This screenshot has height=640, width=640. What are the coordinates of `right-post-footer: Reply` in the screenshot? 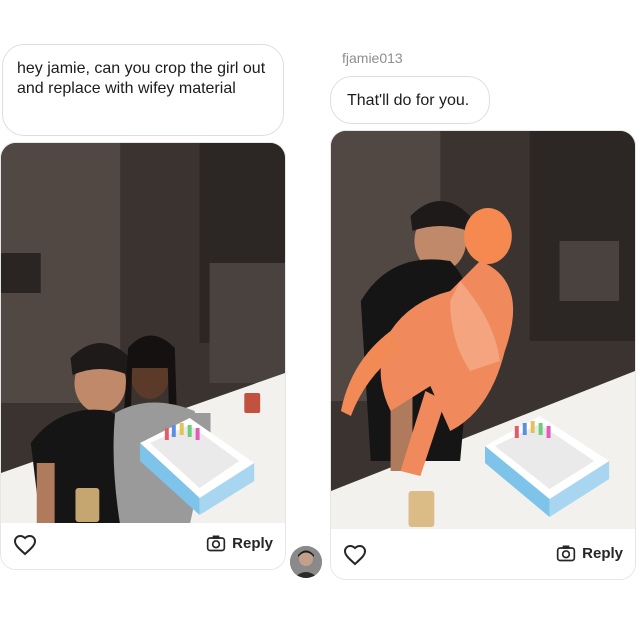 It's located at (483, 556).